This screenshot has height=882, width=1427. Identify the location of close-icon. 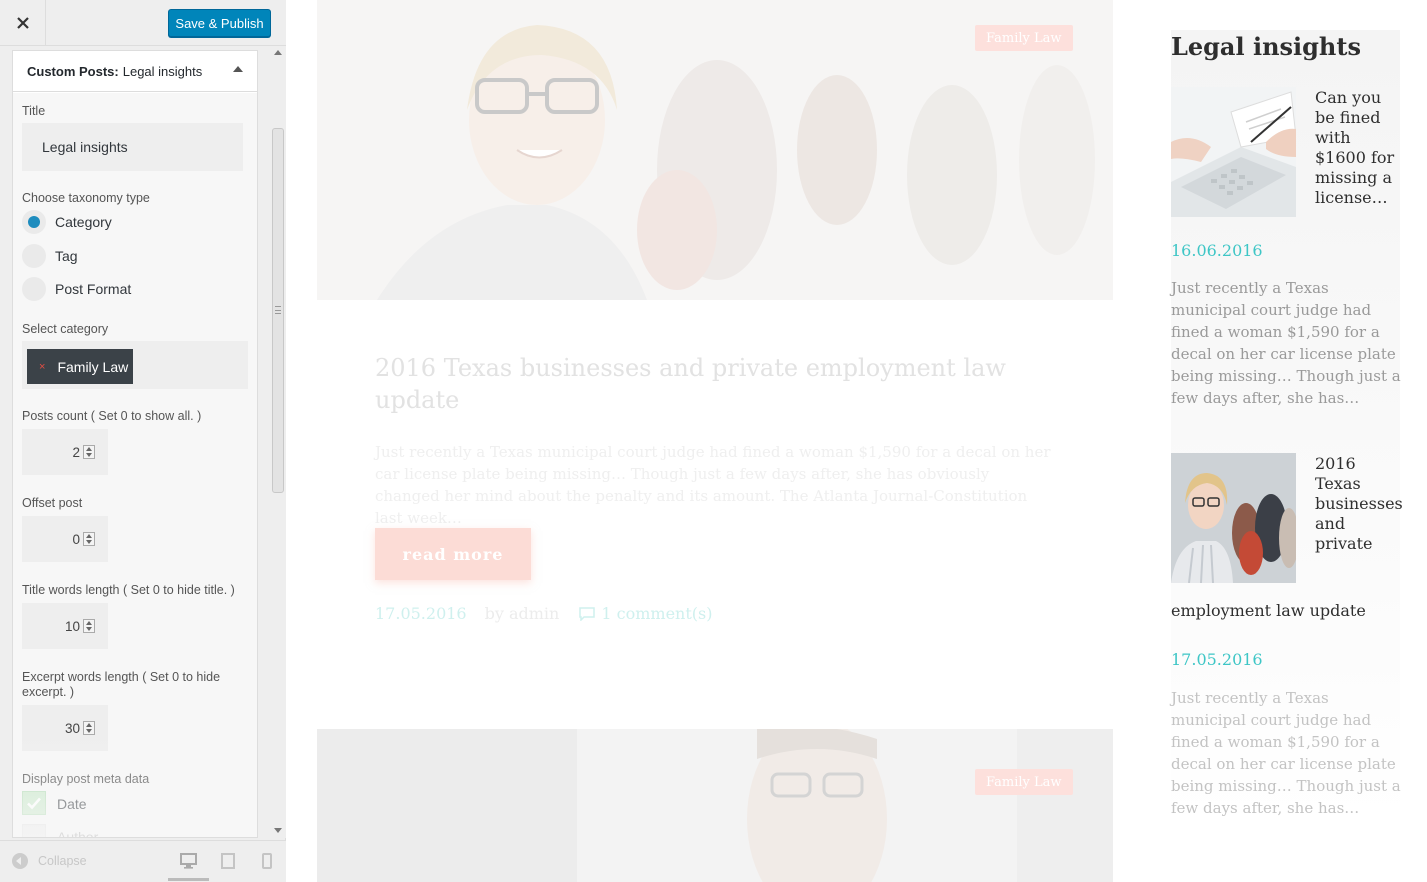
(22, 23).